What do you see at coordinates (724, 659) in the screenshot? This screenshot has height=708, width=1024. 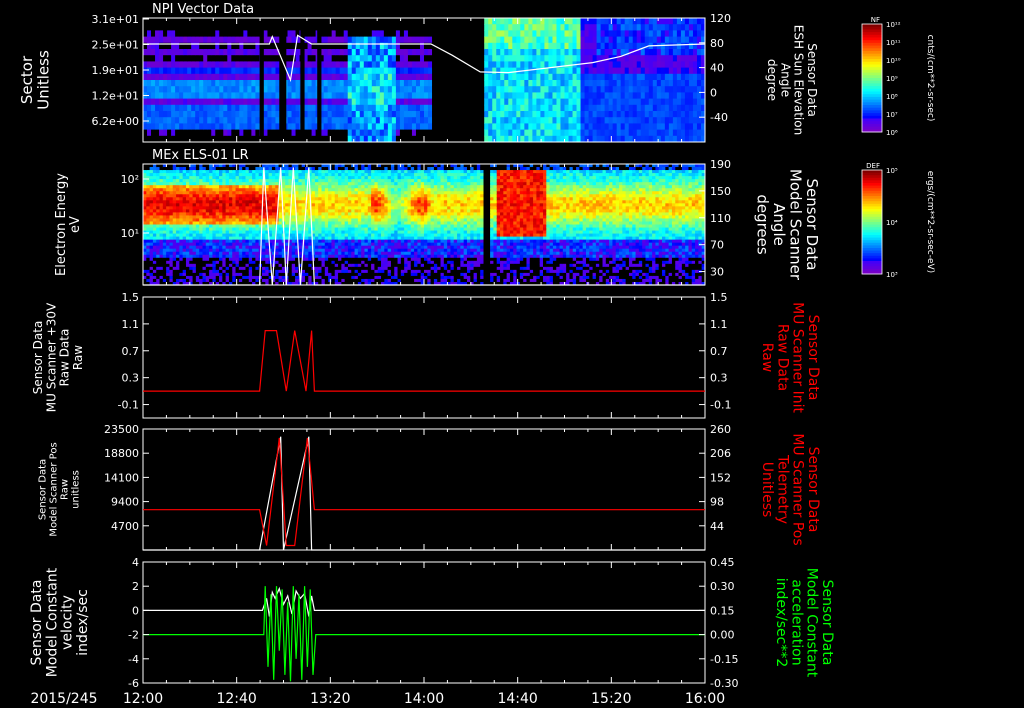 I see `tick-label: -0.15` at bounding box center [724, 659].